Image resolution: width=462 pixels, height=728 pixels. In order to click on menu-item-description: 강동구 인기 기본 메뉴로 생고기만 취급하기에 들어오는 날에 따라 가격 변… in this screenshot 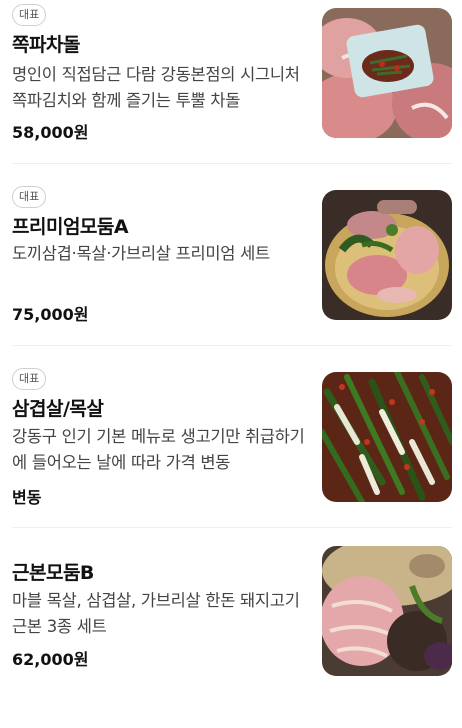, I will do `click(158, 449)`.